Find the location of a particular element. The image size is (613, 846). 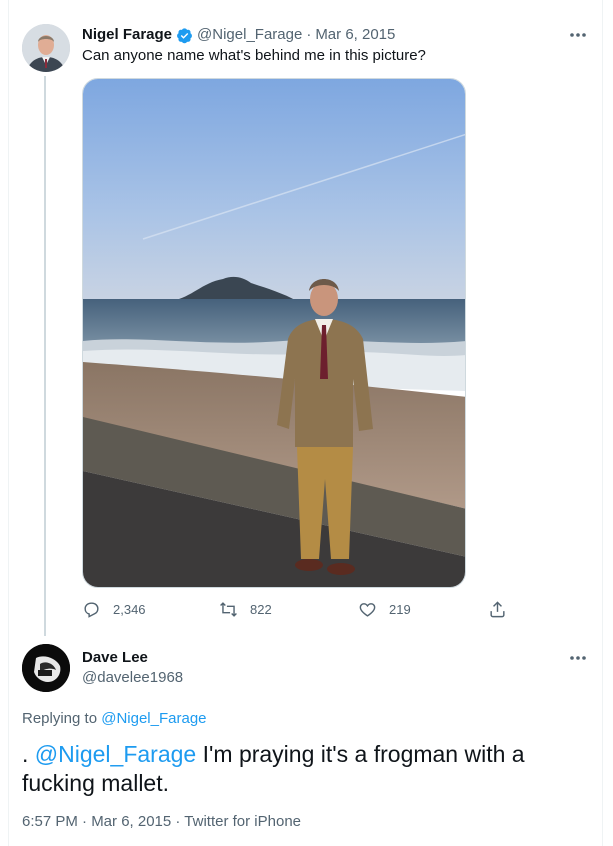

reply-action: 2,346 is located at coordinates (114, 609).